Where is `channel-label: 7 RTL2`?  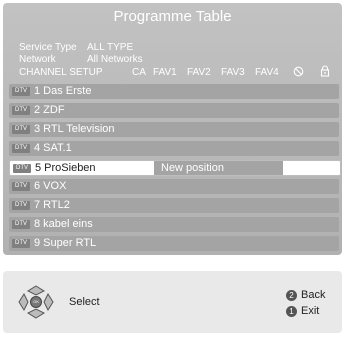 channel-label: 7 RTL2 is located at coordinates (52, 205).